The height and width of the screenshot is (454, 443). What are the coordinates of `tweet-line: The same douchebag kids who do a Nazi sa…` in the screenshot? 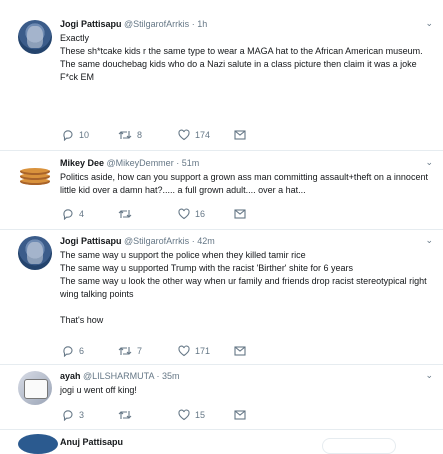 It's located at (238, 64).